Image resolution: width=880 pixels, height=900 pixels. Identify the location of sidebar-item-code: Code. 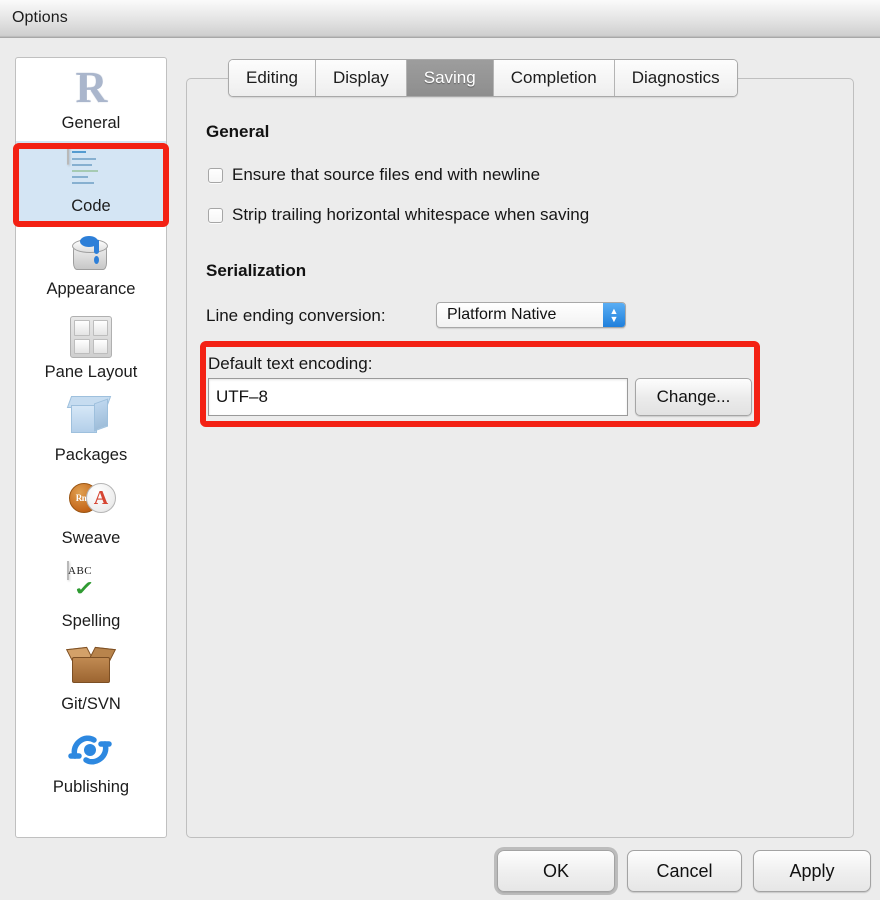
(91, 182).